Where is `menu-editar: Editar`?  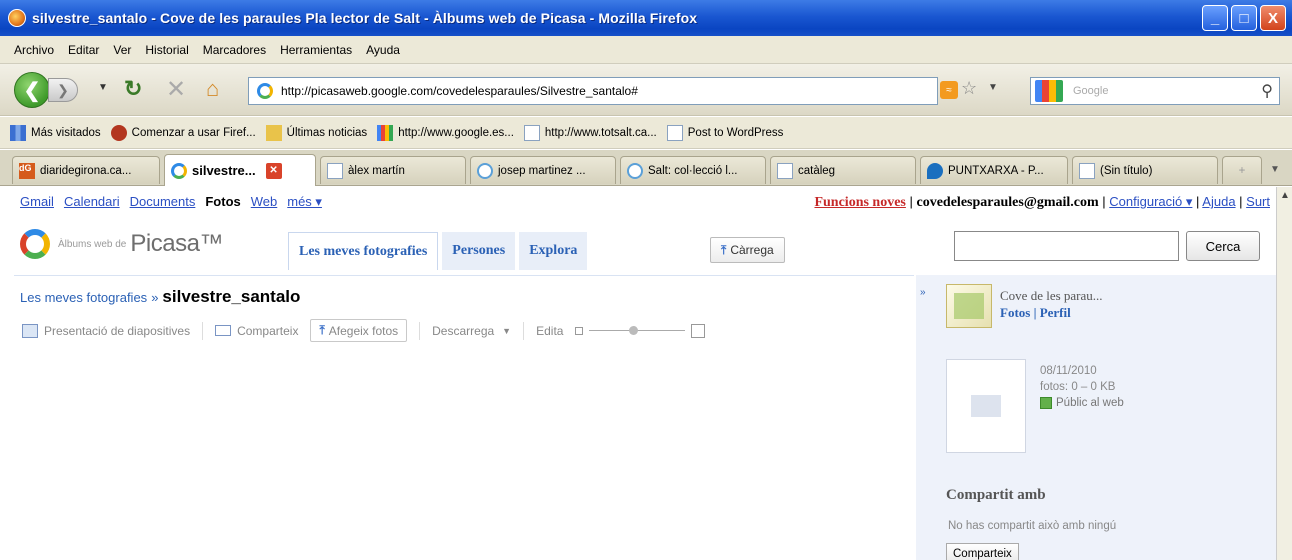
menu-editar: Editar is located at coordinates (83, 50).